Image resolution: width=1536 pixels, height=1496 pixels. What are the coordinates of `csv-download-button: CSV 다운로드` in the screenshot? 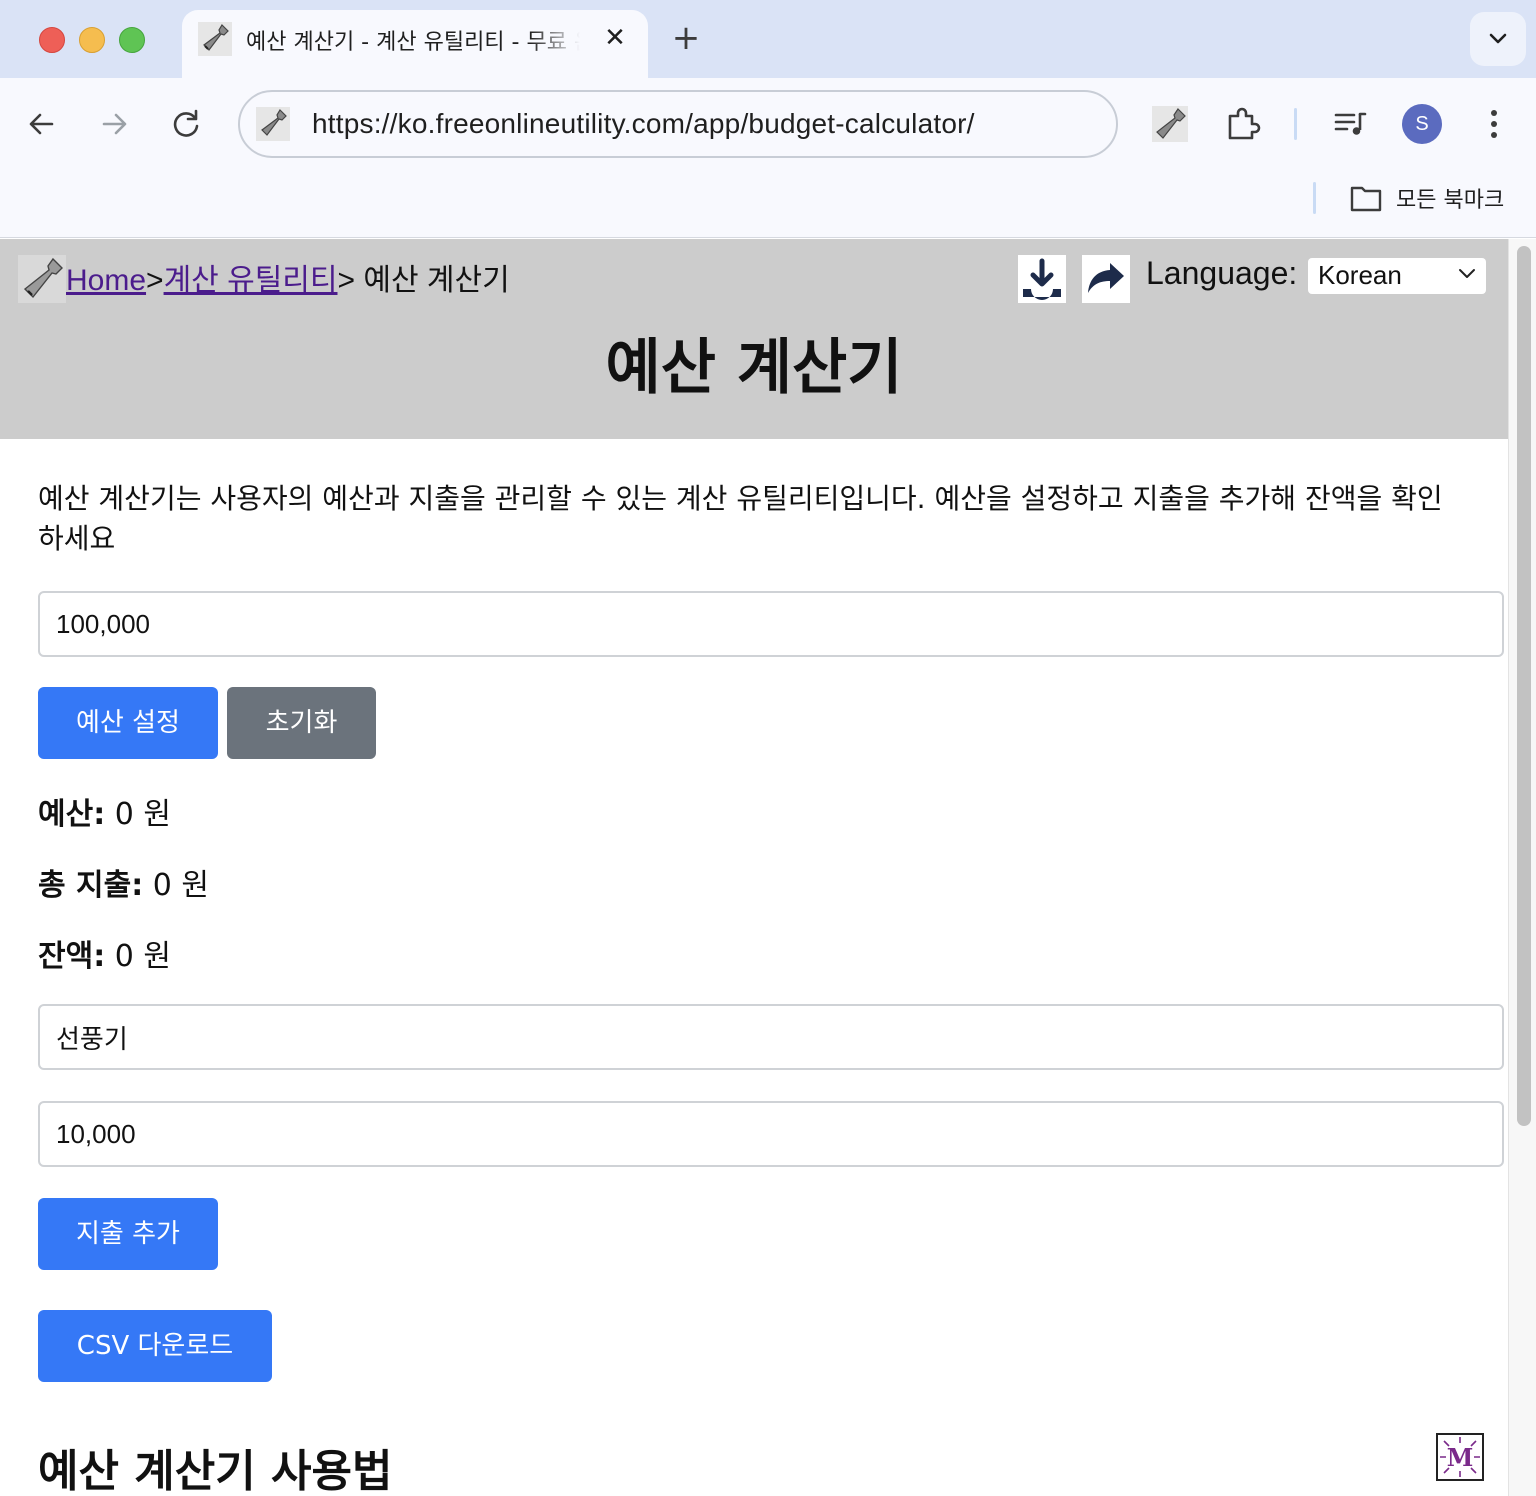 It's located at (155, 1346).